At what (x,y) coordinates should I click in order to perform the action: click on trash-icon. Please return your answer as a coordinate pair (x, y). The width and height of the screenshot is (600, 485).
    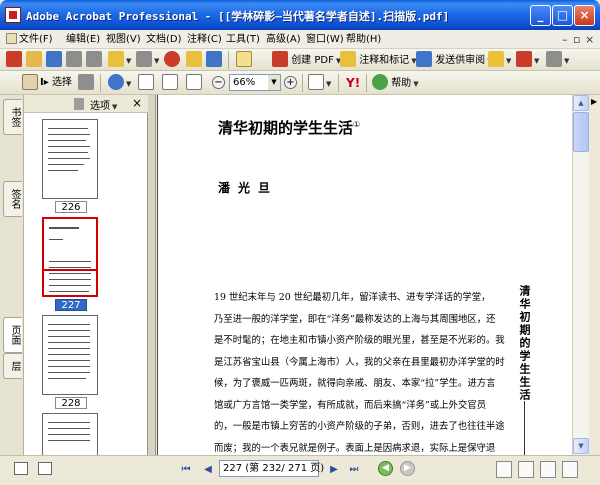
    Looking at the image, I should click on (79, 104).